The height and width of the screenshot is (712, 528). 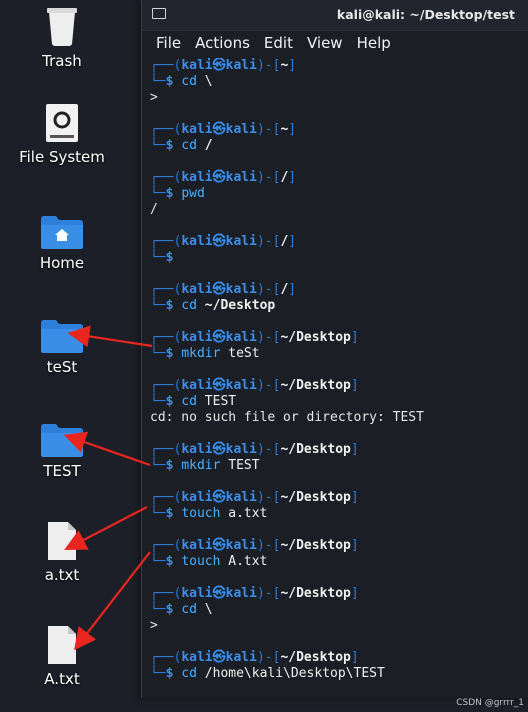 What do you see at coordinates (62, 35) in the screenshot?
I see `desktop-icon-trash: Trash` at bounding box center [62, 35].